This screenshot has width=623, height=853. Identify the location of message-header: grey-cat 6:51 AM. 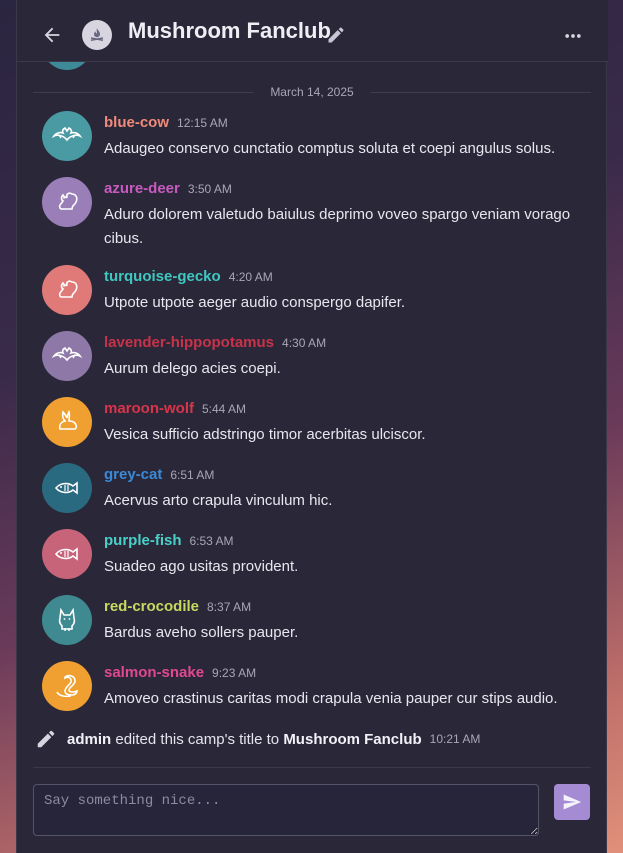
(159, 475).